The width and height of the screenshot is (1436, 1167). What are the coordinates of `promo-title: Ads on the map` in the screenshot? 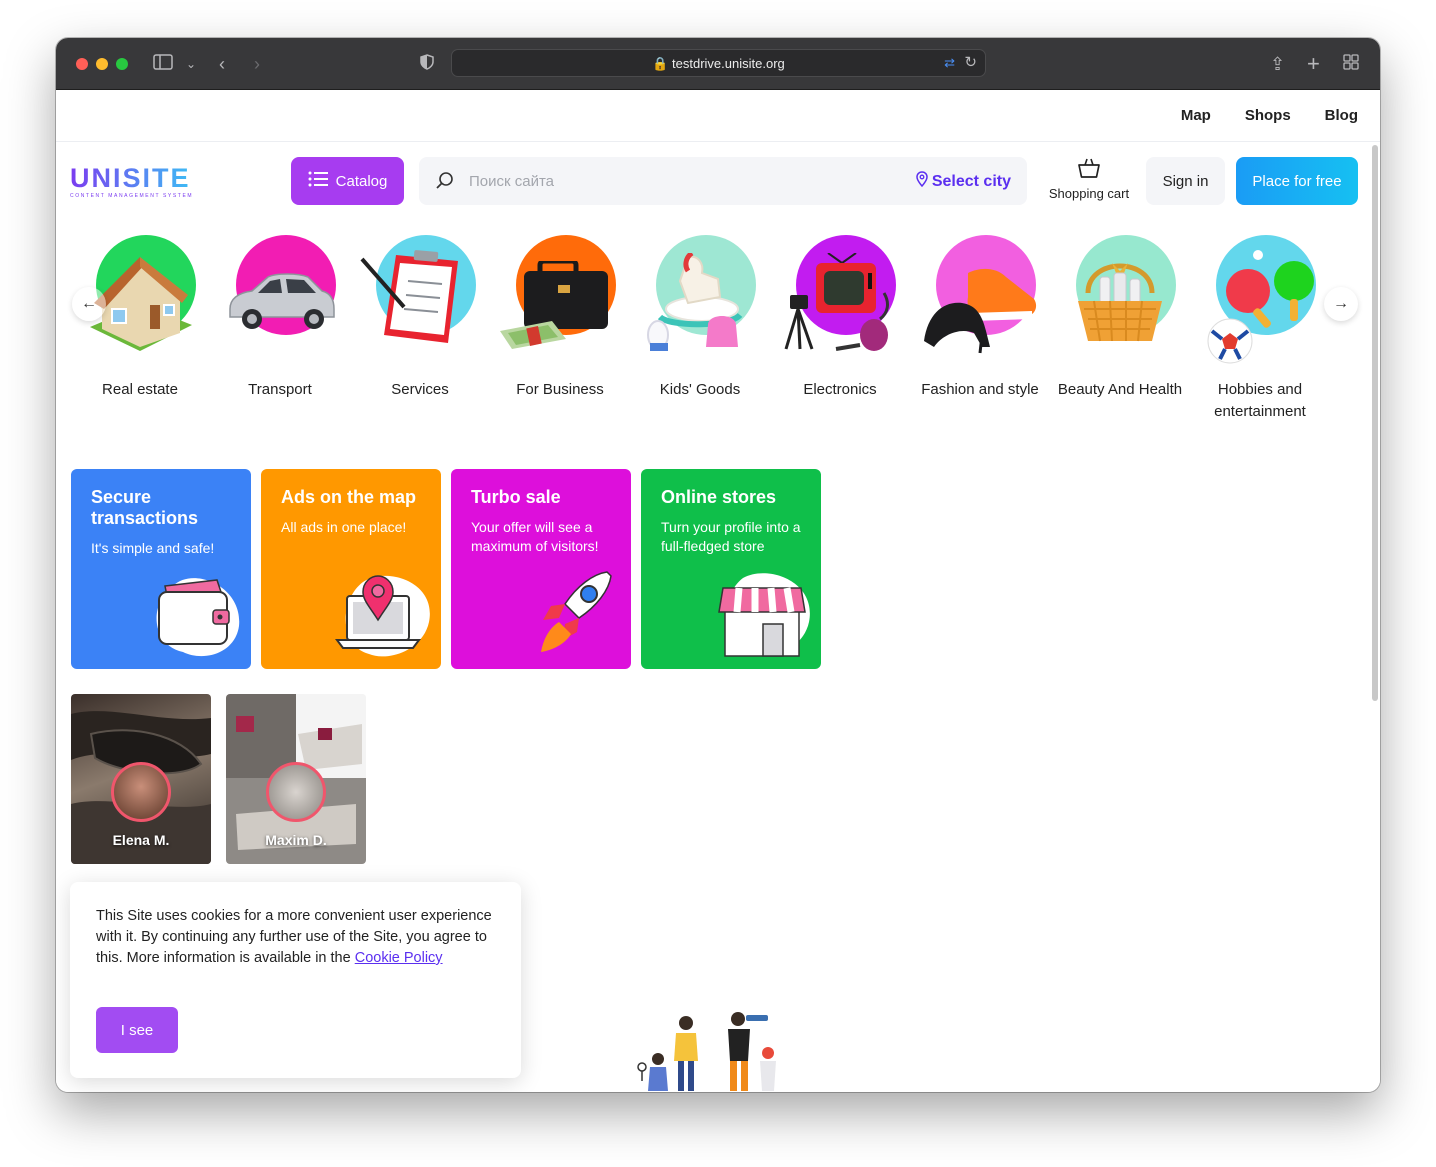 It's located at (349, 497).